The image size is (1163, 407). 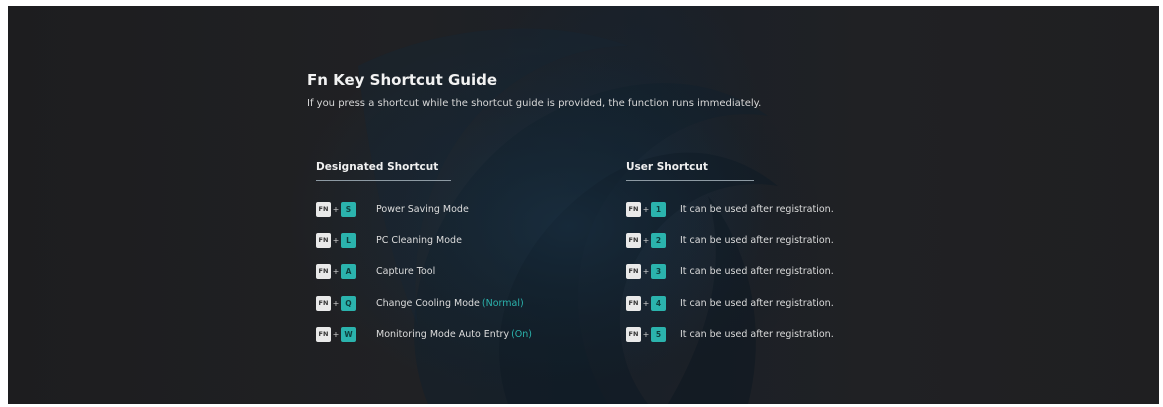 I want to click on l-key-icon: L, so click(x=348, y=240).